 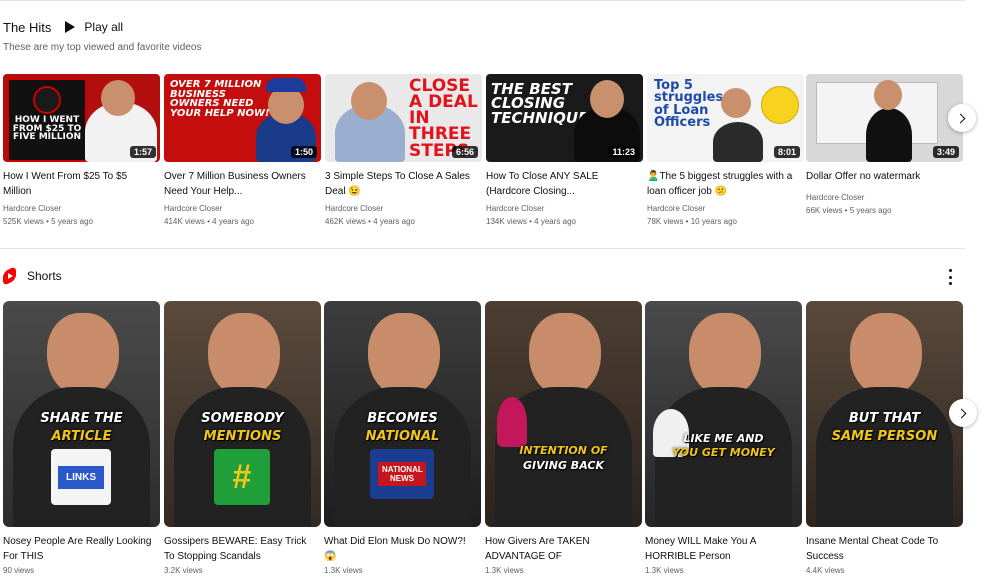 What do you see at coordinates (720, 549) in the screenshot?
I see `short-title: Money WILL Make You A HORRIBLE Person` at bounding box center [720, 549].